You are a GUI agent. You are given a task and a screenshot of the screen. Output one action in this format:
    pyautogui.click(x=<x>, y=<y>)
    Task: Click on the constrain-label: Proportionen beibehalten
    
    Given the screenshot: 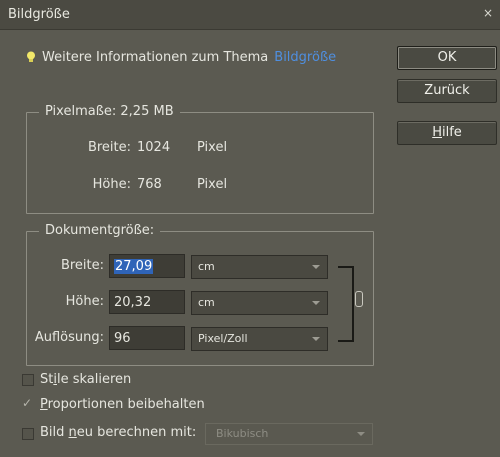 What is the action you would take?
    pyautogui.click(x=122, y=404)
    